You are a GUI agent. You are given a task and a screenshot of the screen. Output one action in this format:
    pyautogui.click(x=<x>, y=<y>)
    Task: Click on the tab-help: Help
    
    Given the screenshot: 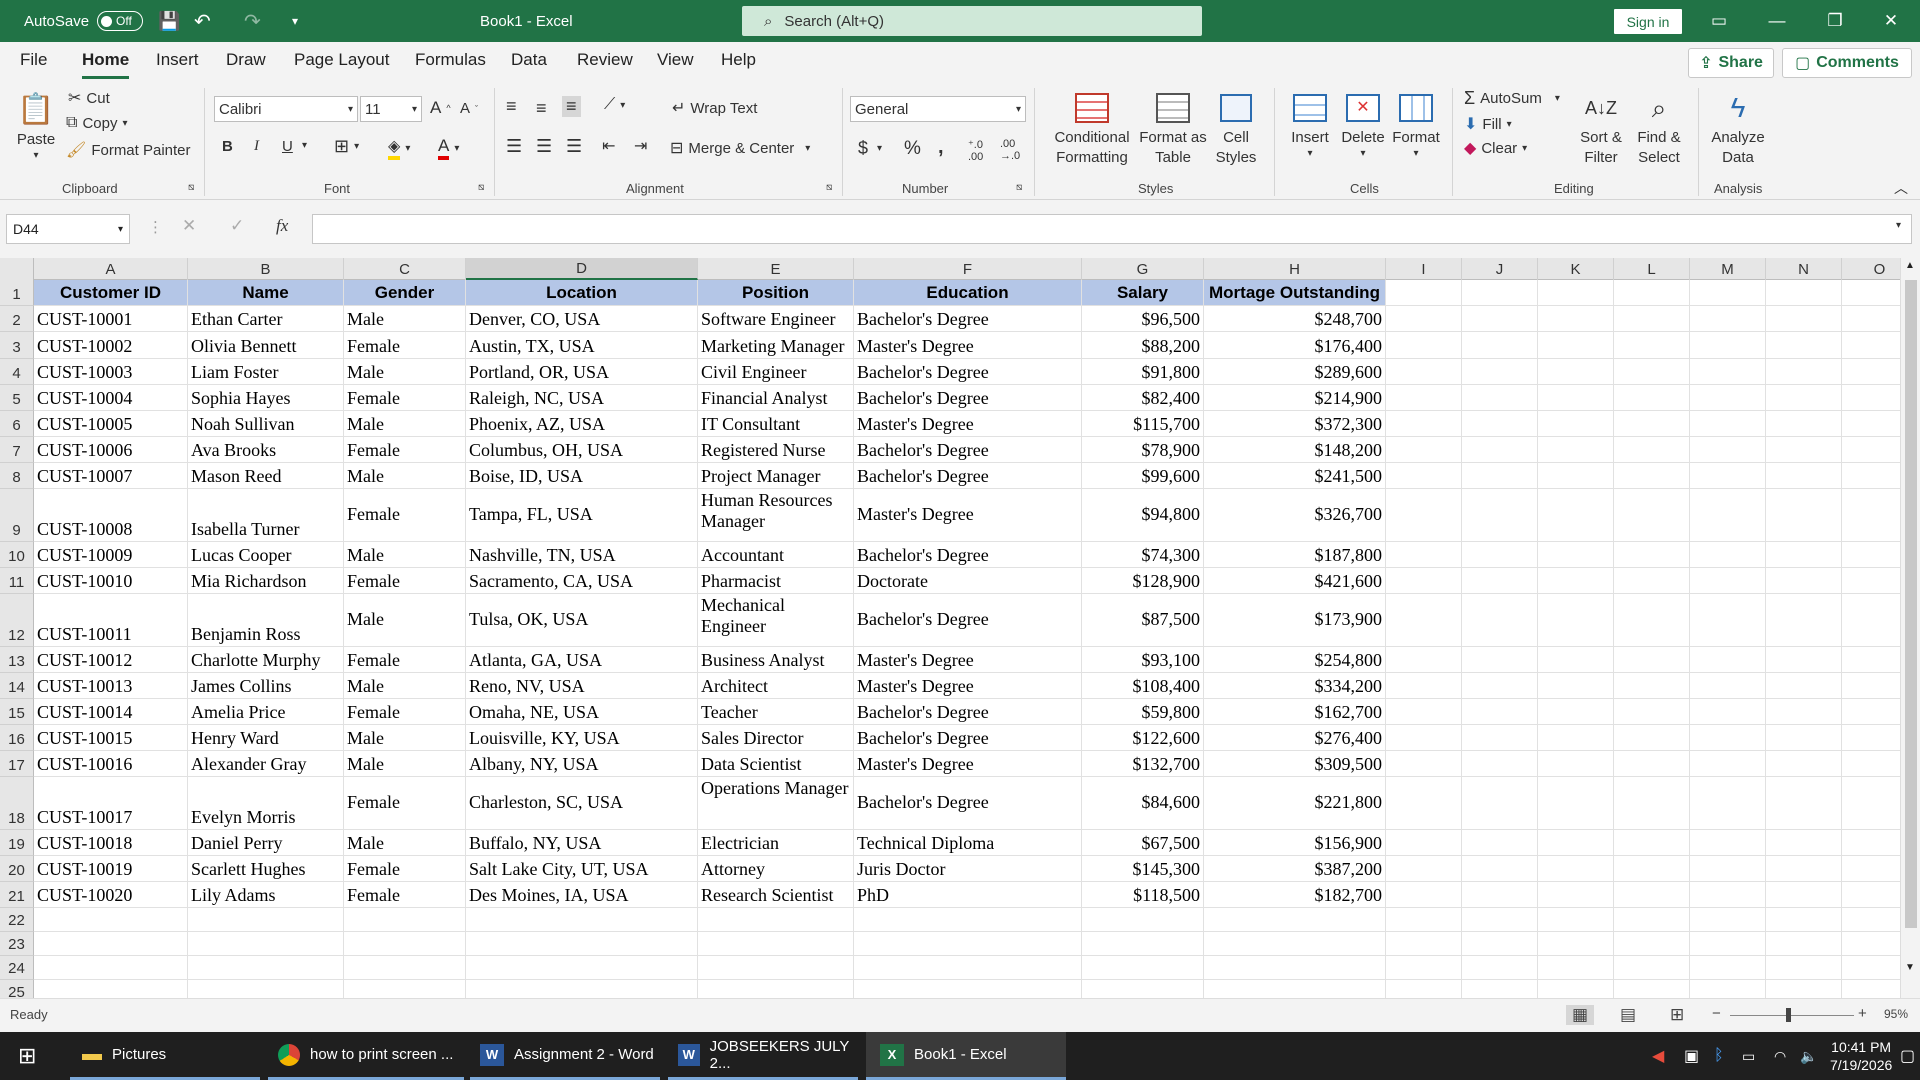 What is the action you would take?
    pyautogui.click(x=738, y=60)
    